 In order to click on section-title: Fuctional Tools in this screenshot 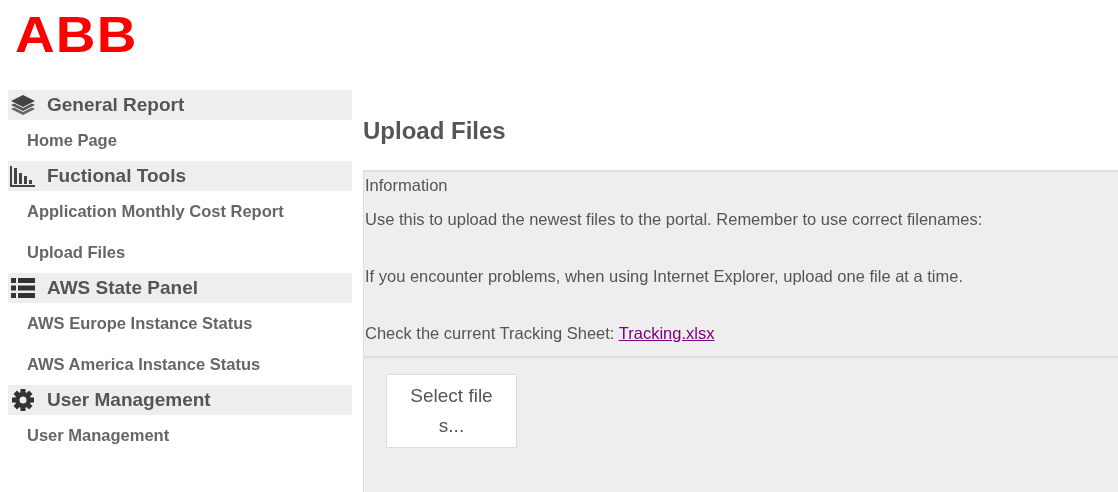, I will do `click(116, 176)`.